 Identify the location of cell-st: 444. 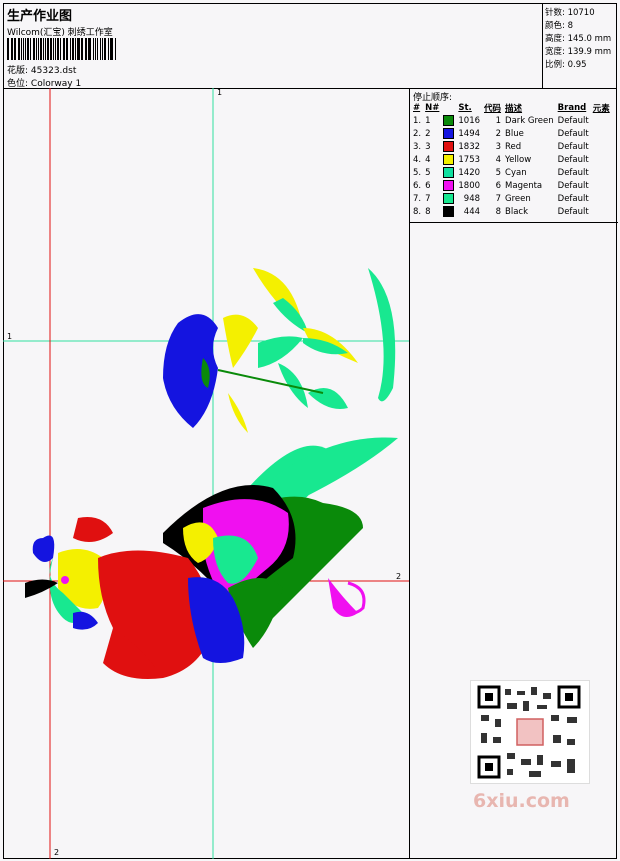
(472, 211).